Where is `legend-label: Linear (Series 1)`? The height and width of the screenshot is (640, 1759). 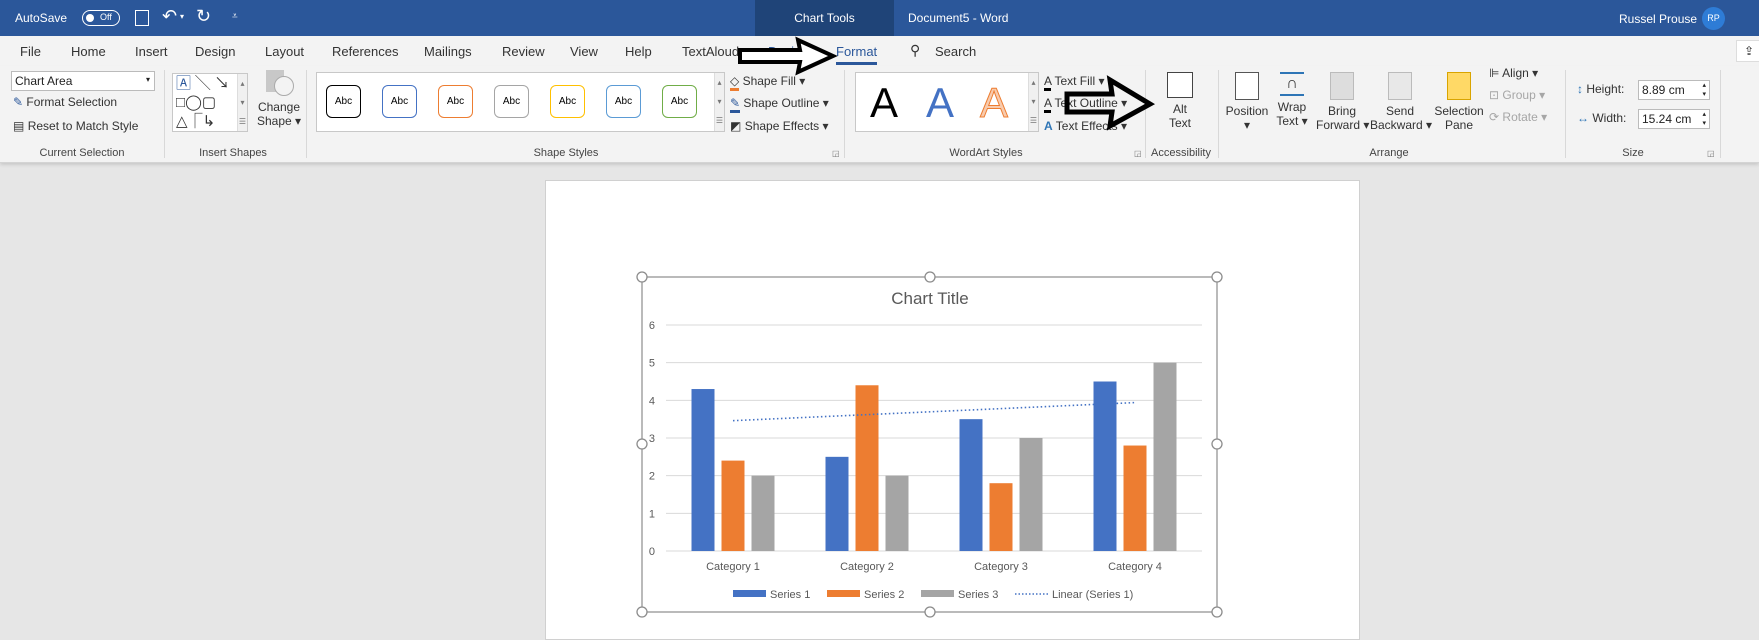
legend-label: Linear (Series 1) is located at coordinates (1092, 595).